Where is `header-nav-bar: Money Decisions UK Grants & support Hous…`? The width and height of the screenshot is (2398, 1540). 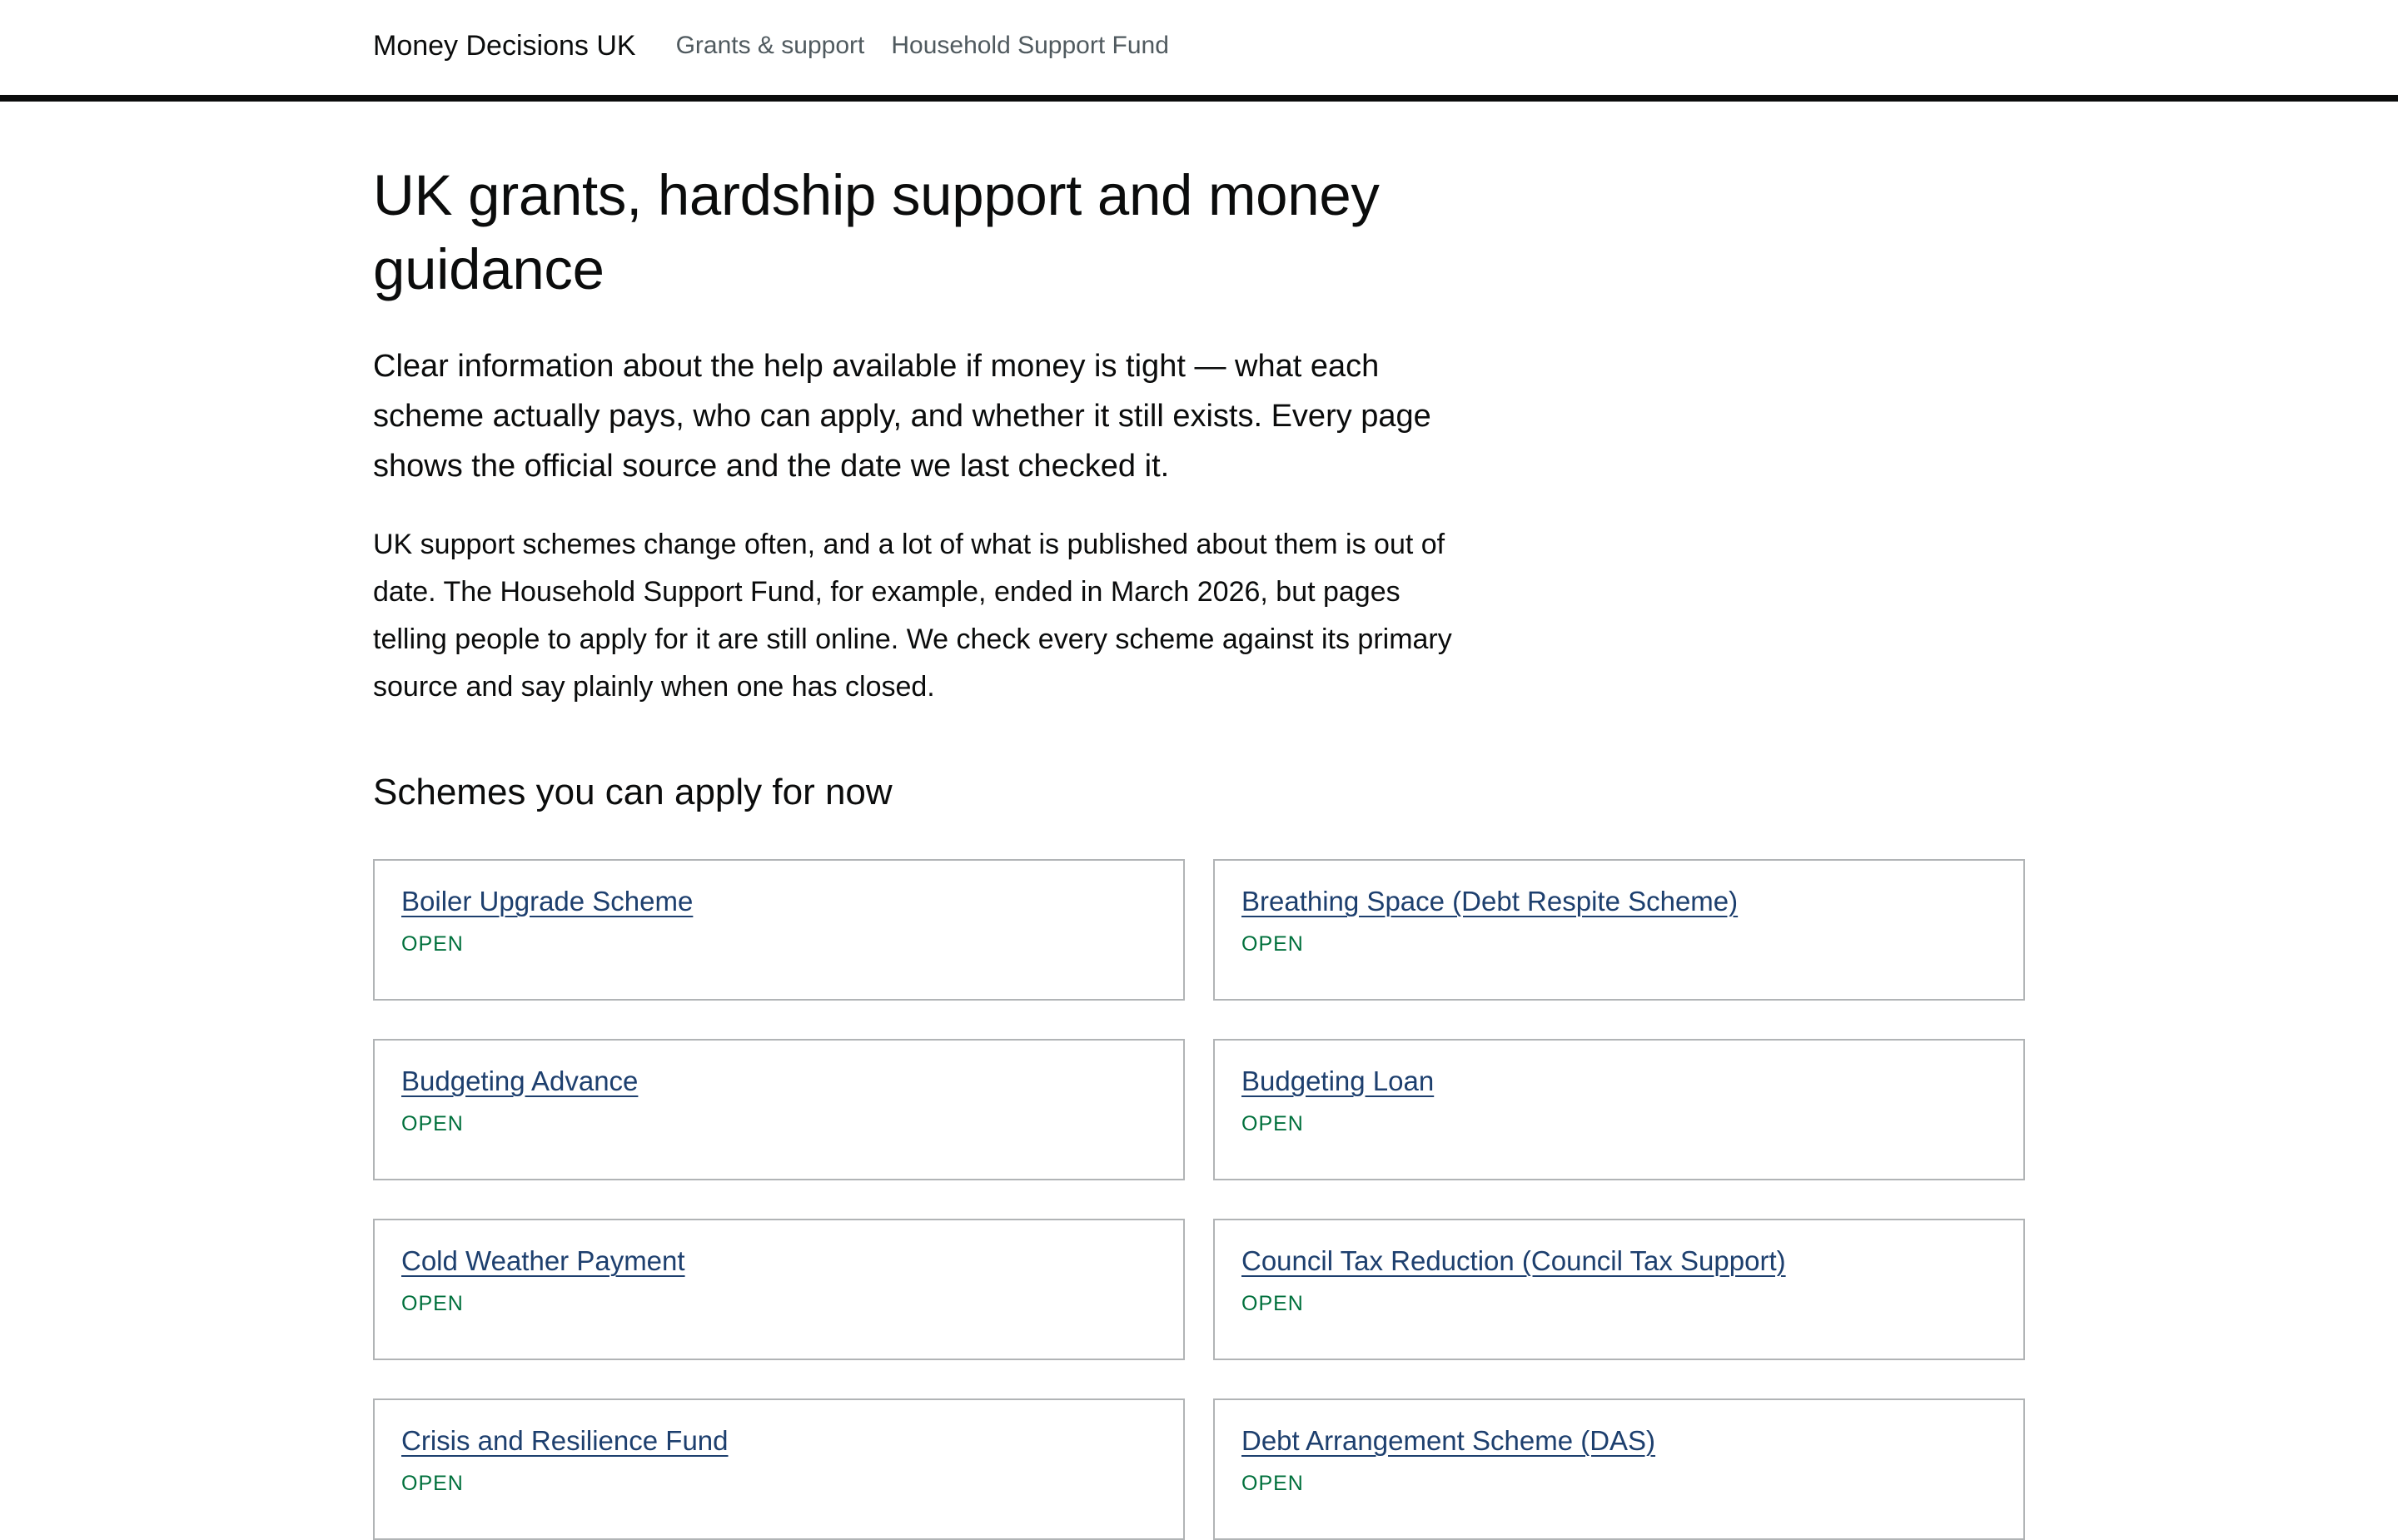 header-nav-bar: Money Decisions UK Grants & support Hous… is located at coordinates (784, 46).